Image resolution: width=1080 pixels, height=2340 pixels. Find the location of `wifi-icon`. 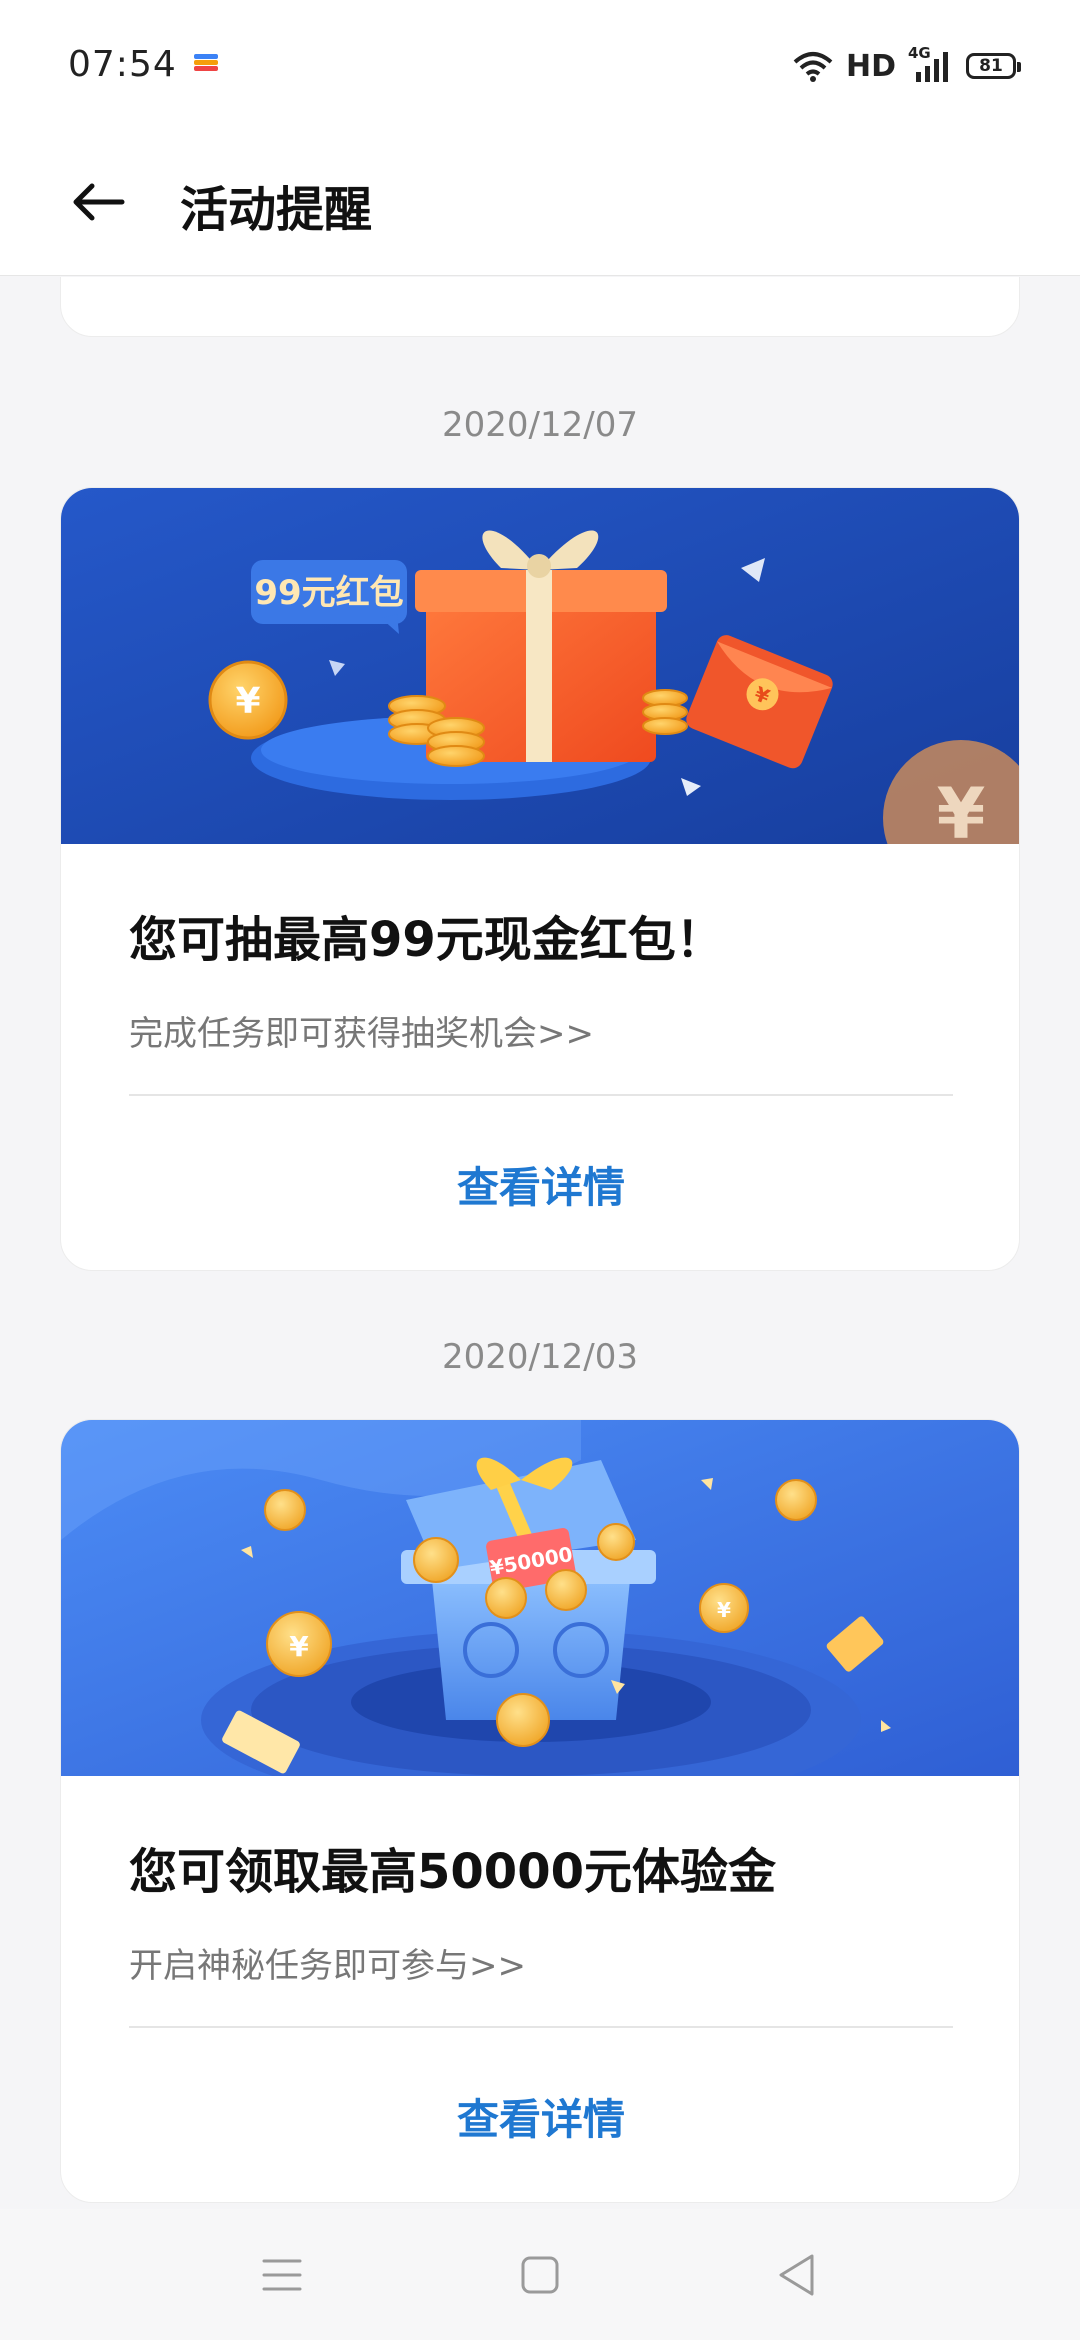

wifi-icon is located at coordinates (813, 67).